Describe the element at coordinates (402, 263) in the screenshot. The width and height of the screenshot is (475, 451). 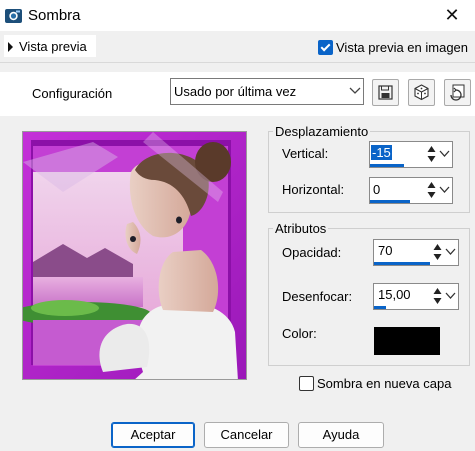
I see `opacity-slider-fill` at that location.